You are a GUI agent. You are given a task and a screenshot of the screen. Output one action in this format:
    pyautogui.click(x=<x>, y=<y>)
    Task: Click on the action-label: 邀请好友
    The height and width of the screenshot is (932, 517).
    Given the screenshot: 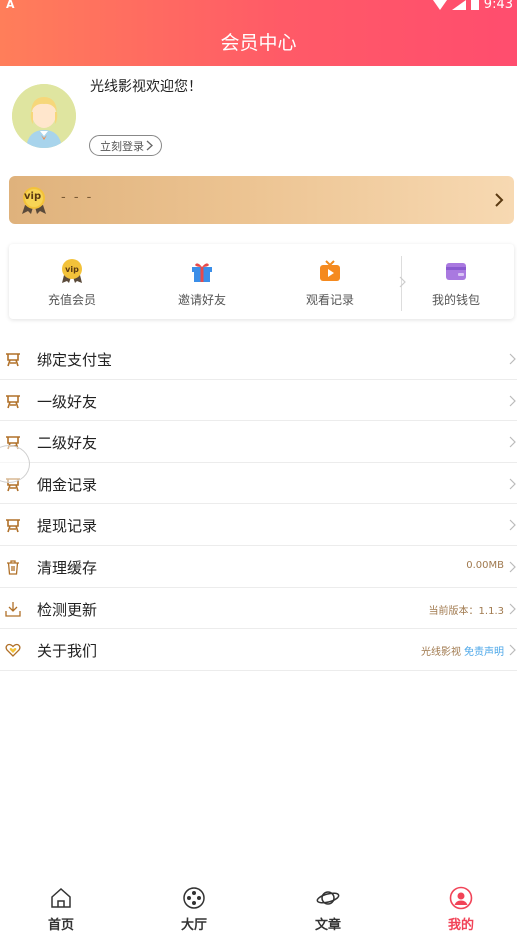 What is the action you would take?
    pyautogui.click(x=201, y=300)
    